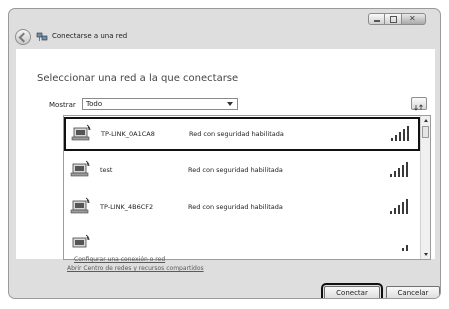 This screenshot has width=449, height=309. What do you see at coordinates (42, 36) in the screenshot?
I see `network-icon` at bounding box center [42, 36].